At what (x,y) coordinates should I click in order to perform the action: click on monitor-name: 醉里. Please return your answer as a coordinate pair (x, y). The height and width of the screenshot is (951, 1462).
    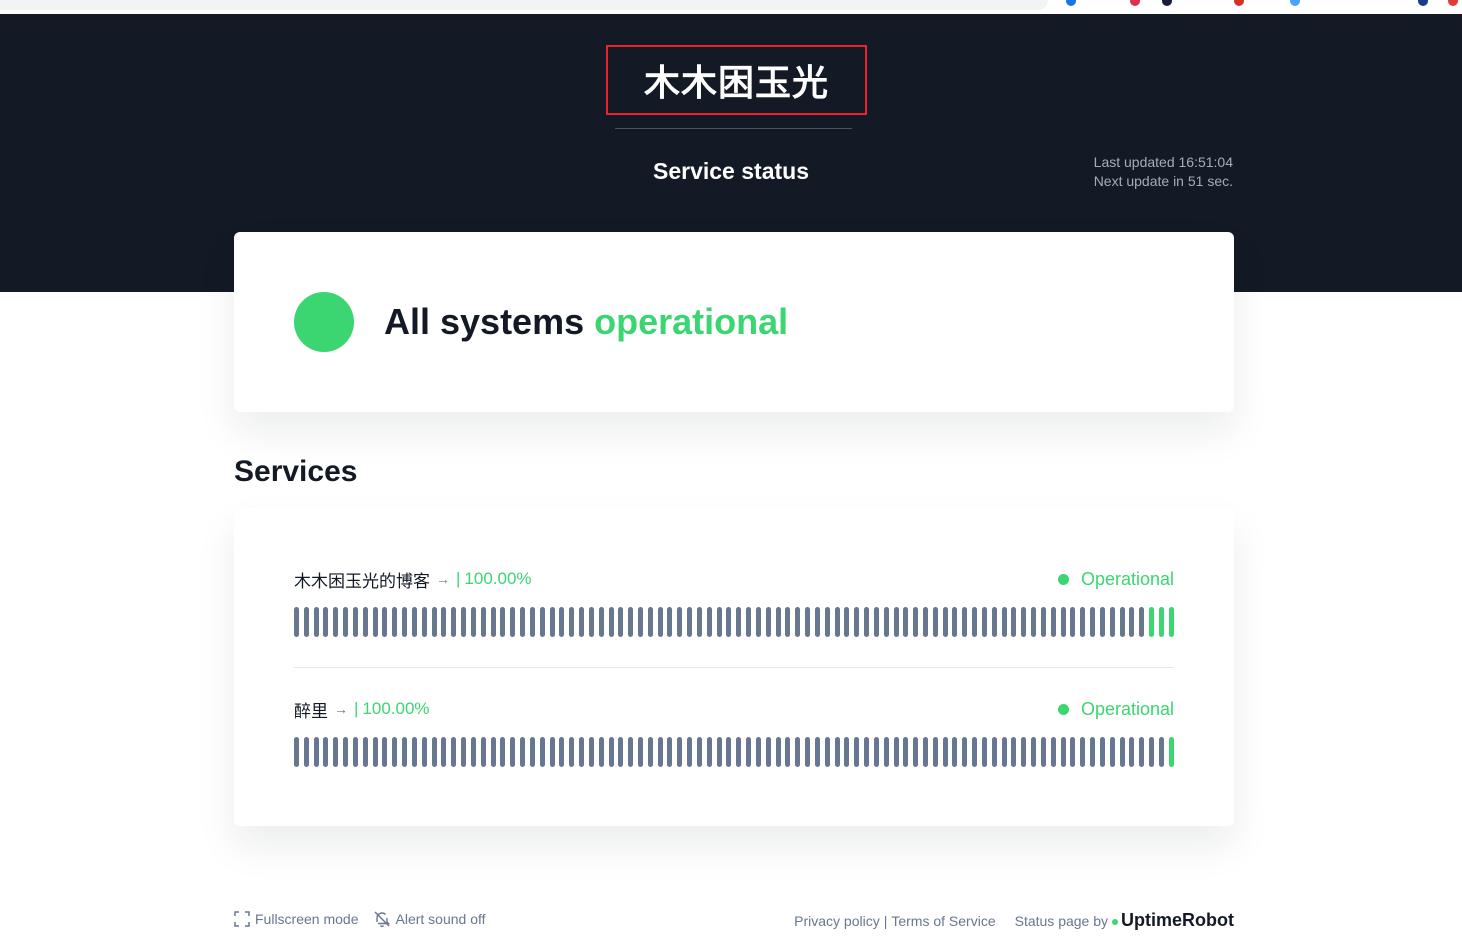
    Looking at the image, I should click on (311, 709).